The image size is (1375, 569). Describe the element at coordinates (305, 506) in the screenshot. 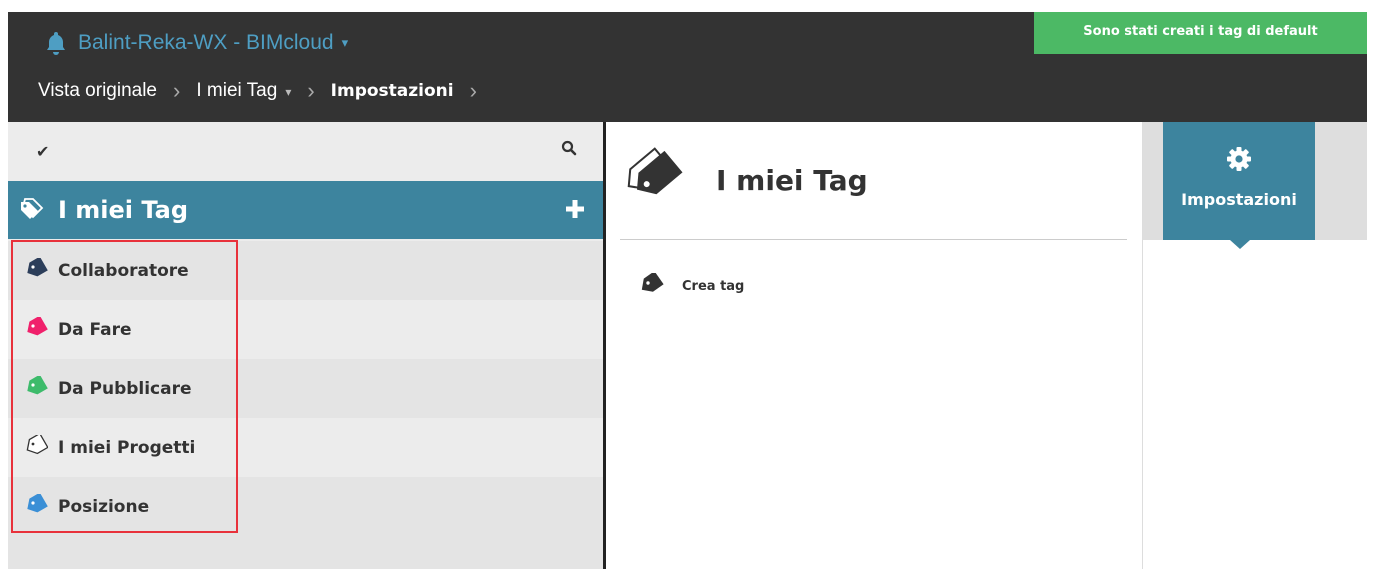

I see `tag-item-posizione: Posizione` at that location.